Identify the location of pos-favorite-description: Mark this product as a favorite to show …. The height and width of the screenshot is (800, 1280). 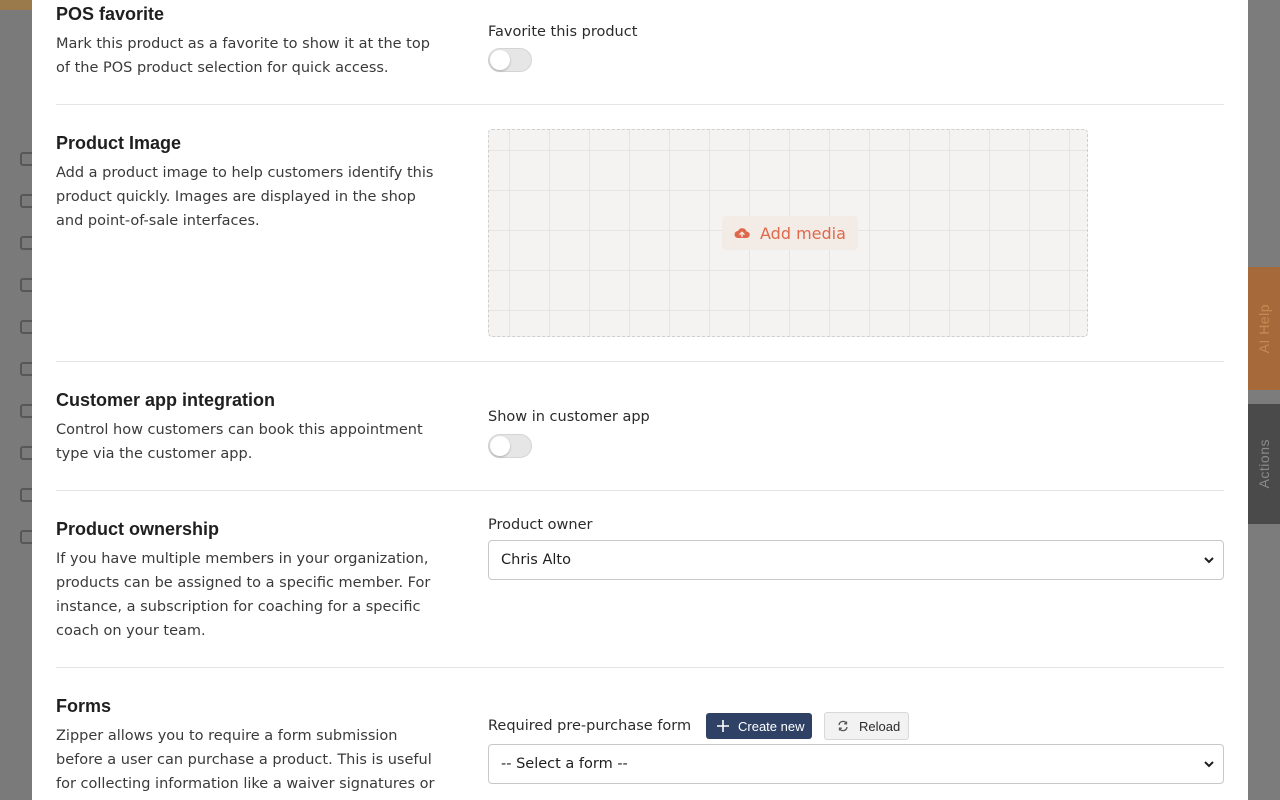
(243, 56).